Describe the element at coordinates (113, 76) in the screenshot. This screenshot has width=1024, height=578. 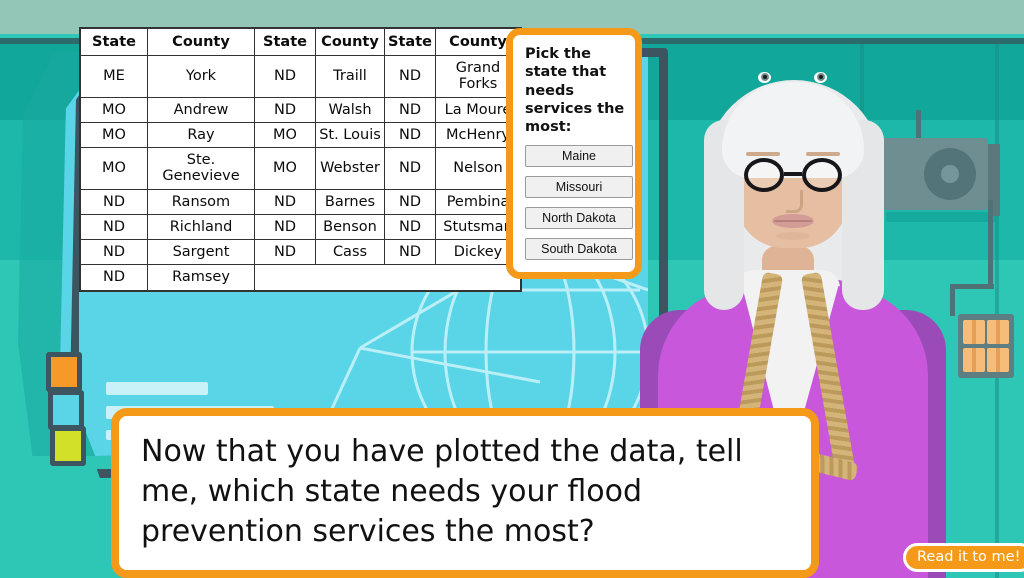
I see `table-cell: ME` at that location.